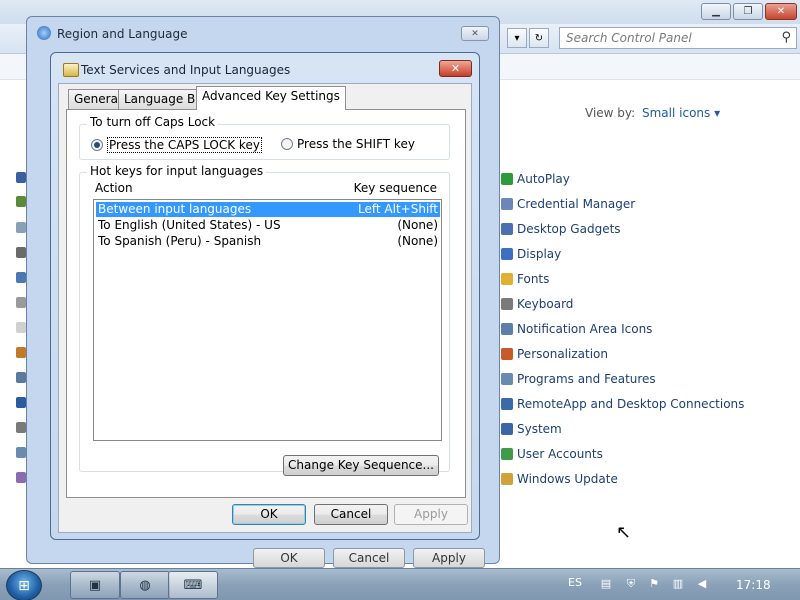  I want to click on search-input: Search Control Panel ⚲, so click(678, 38).